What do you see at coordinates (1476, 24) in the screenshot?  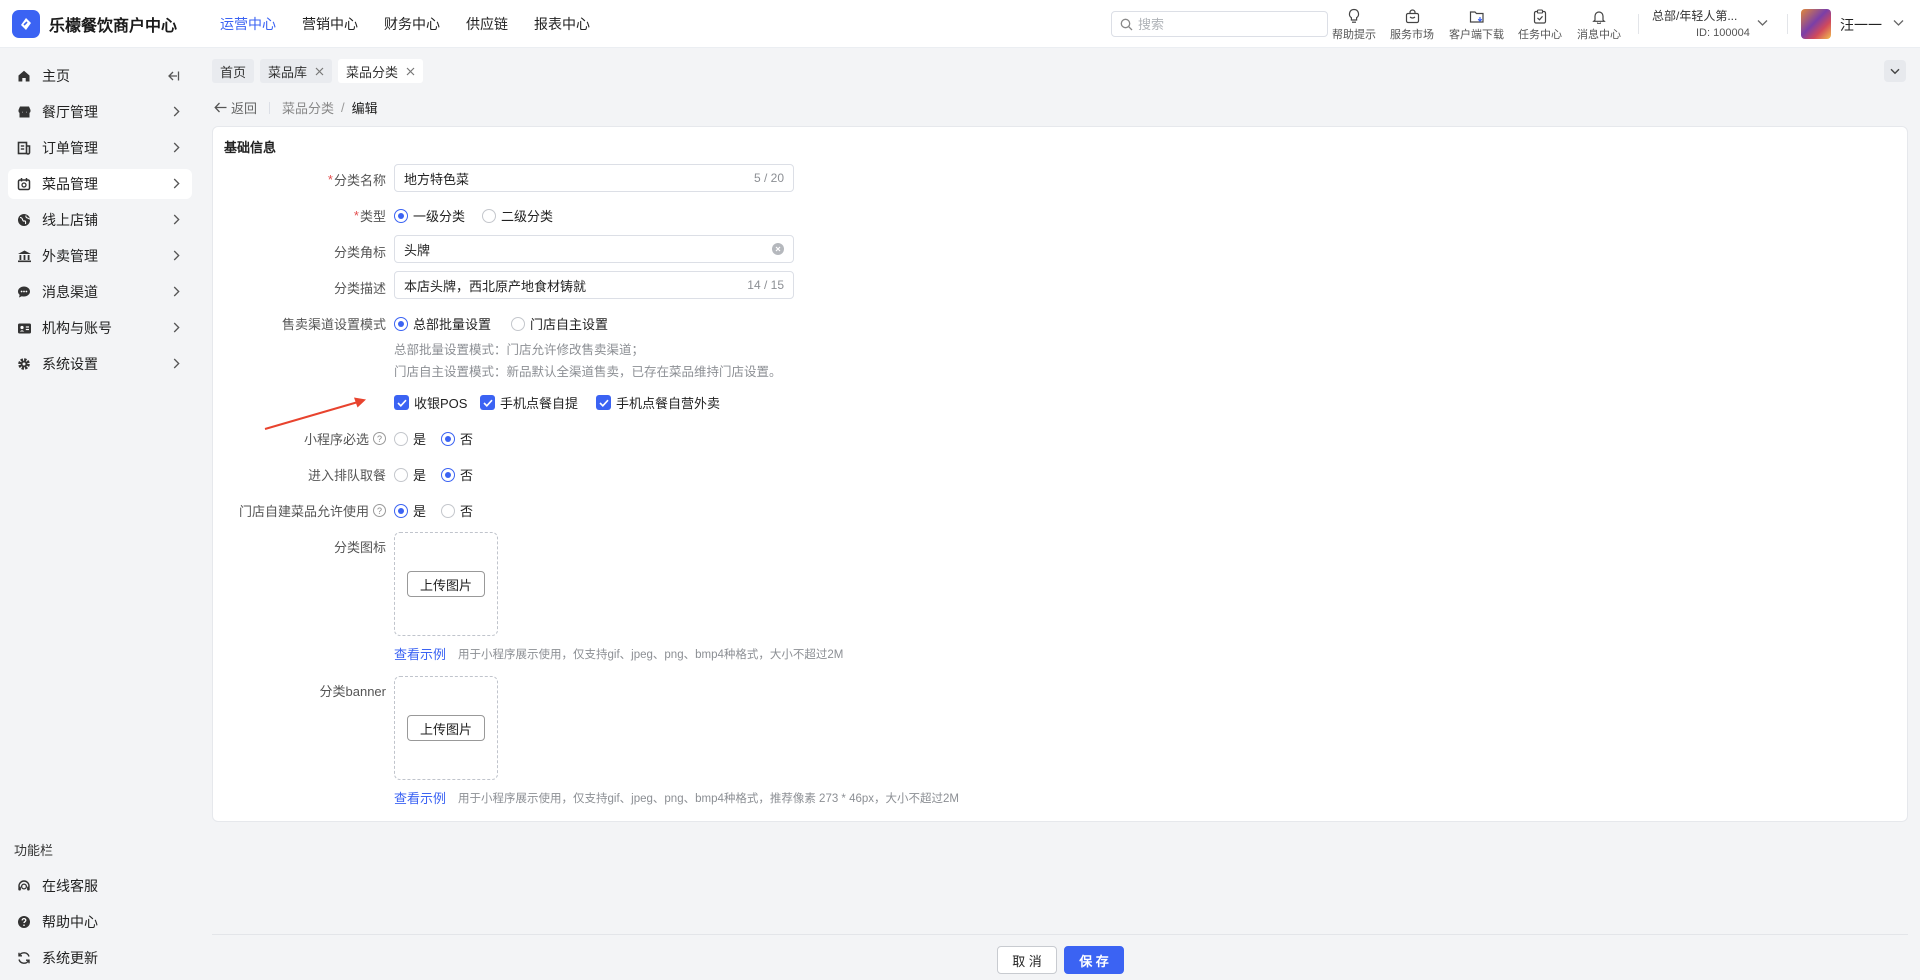 I see `tool-client-download: 客户端下载` at bounding box center [1476, 24].